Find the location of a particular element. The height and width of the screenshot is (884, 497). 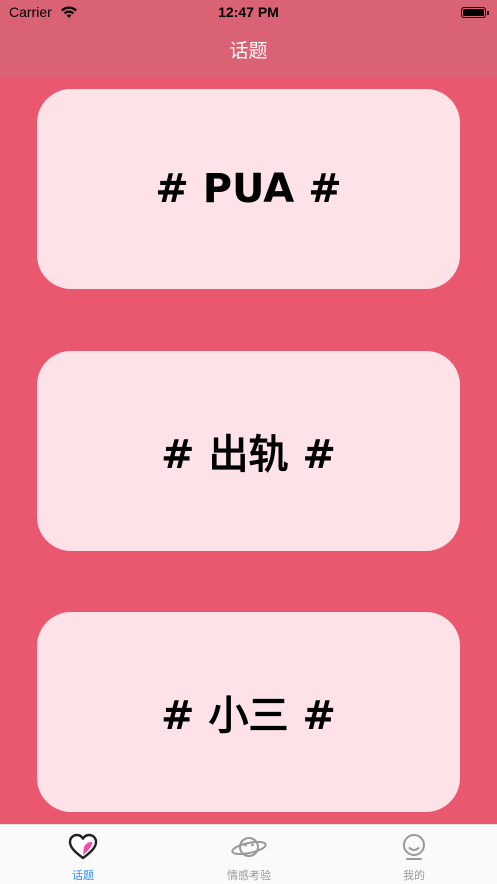

tab-emotion-test: 情感考验 is located at coordinates (249, 854).